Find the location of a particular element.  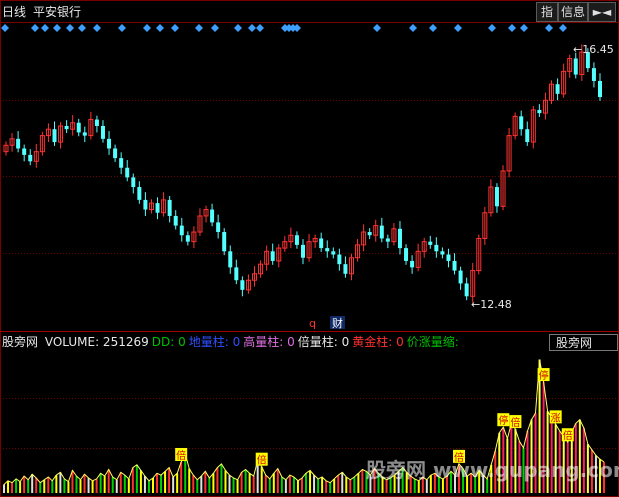

legend-entry: 价涨量缩: is located at coordinates (432, 342).